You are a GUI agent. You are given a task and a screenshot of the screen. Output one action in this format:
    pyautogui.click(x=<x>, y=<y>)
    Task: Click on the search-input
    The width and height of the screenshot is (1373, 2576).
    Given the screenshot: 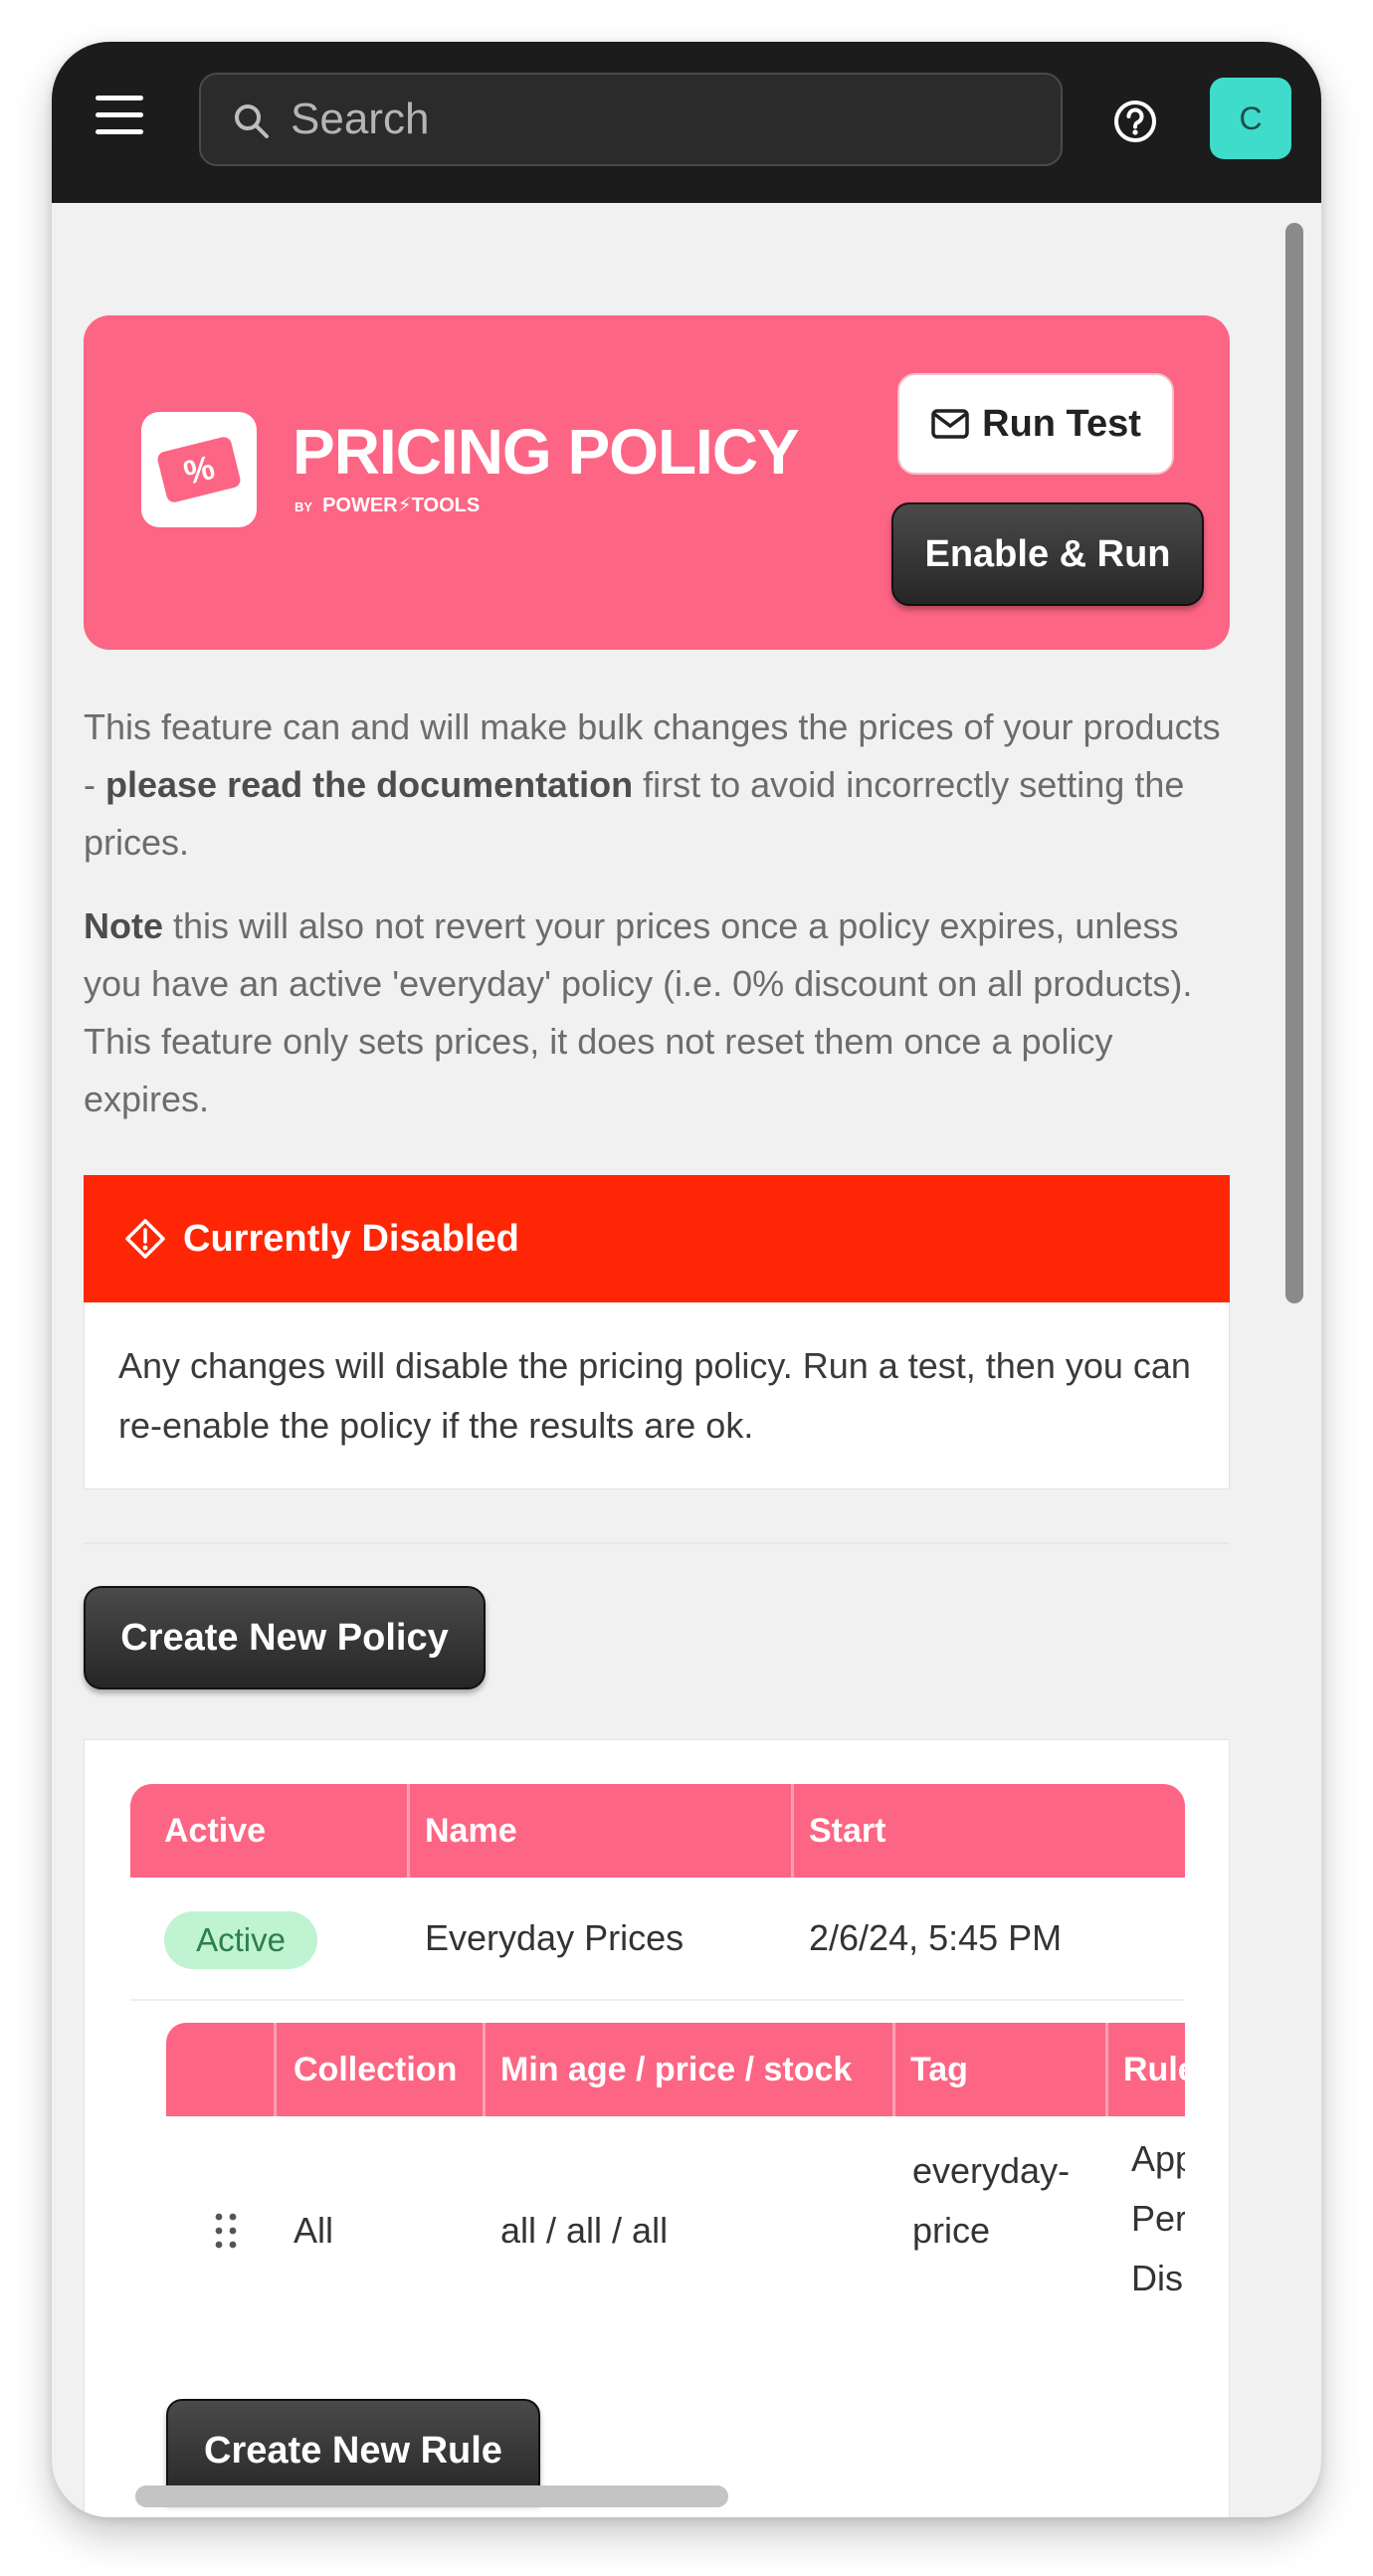 What is the action you would take?
    pyautogui.click(x=669, y=119)
    